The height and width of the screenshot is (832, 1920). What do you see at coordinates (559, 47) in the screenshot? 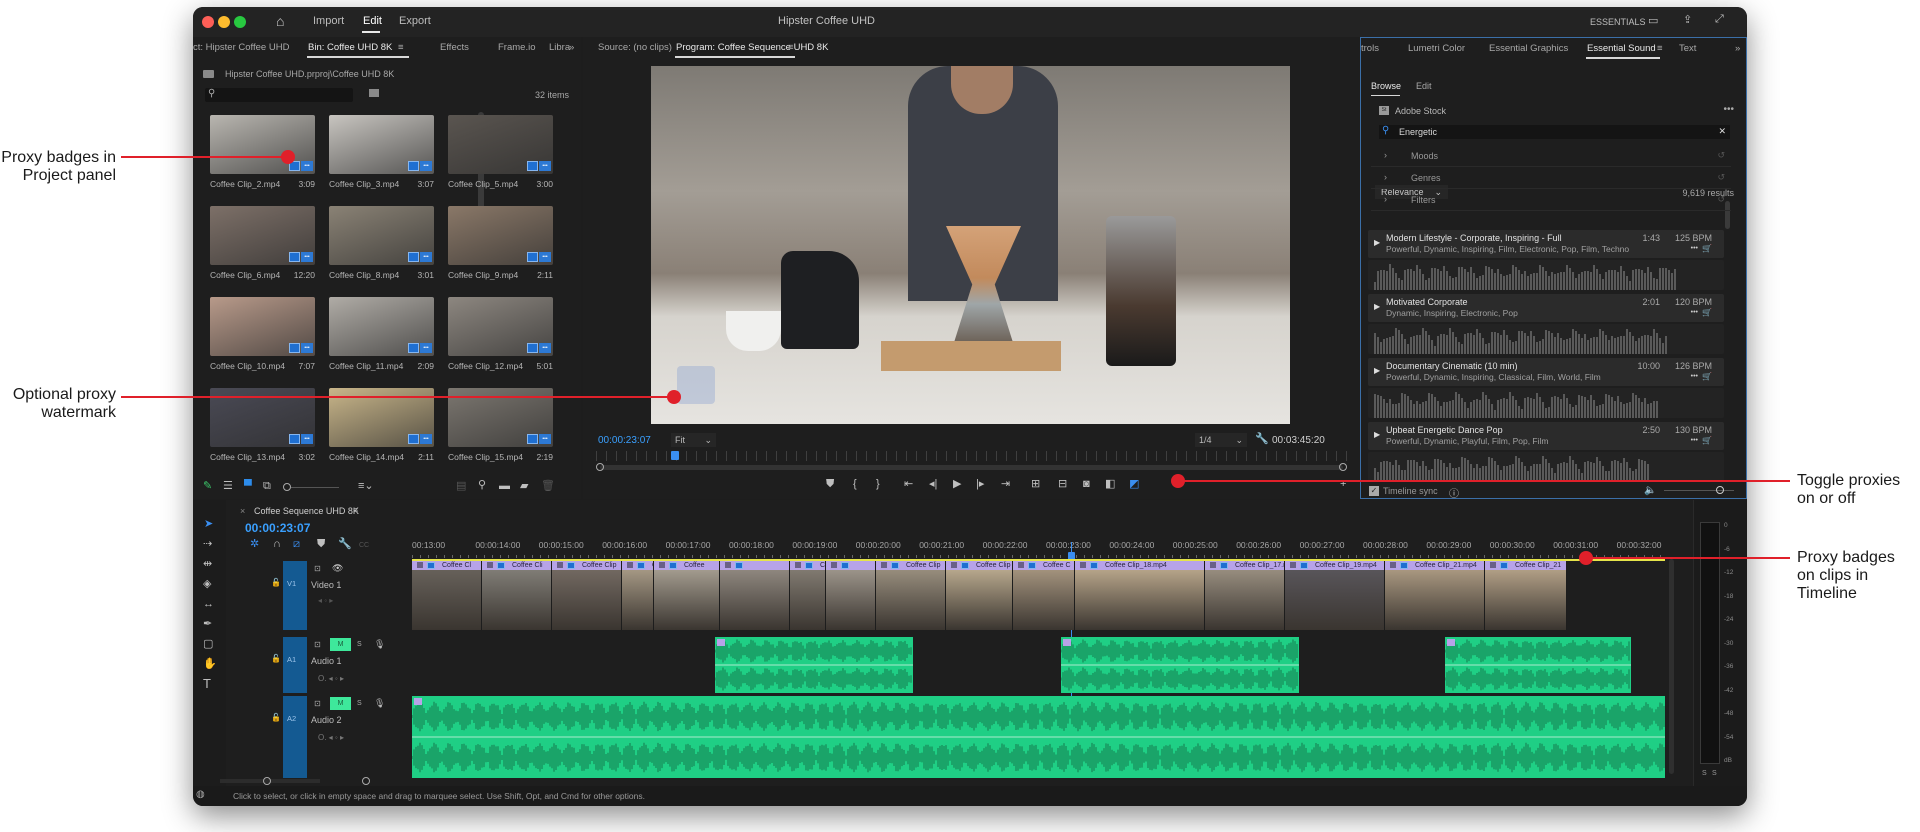
I see `tab-libraries: Libra` at bounding box center [559, 47].